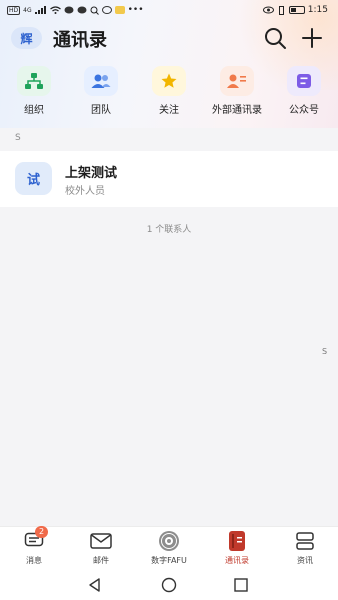  Describe the element at coordinates (305, 560) in the screenshot. I see `tab-label: 资讯` at that location.